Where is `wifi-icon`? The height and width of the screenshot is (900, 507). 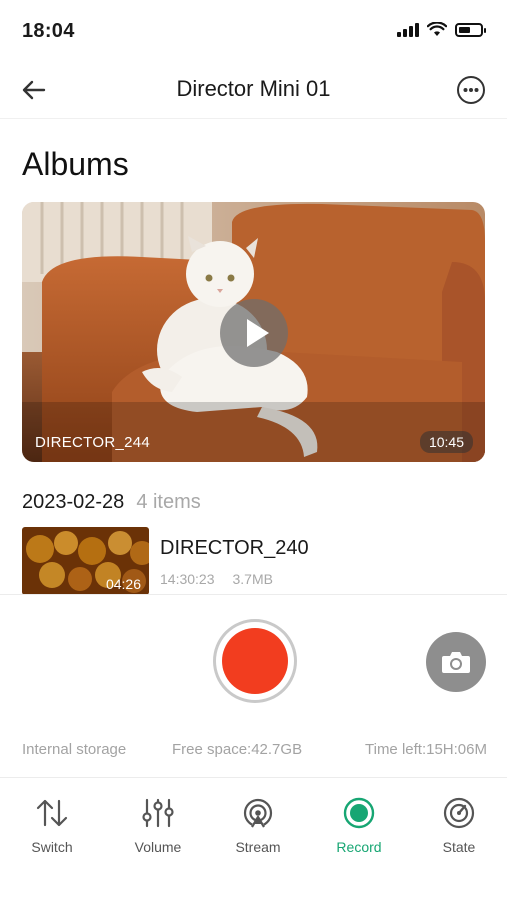 wifi-icon is located at coordinates (437, 29).